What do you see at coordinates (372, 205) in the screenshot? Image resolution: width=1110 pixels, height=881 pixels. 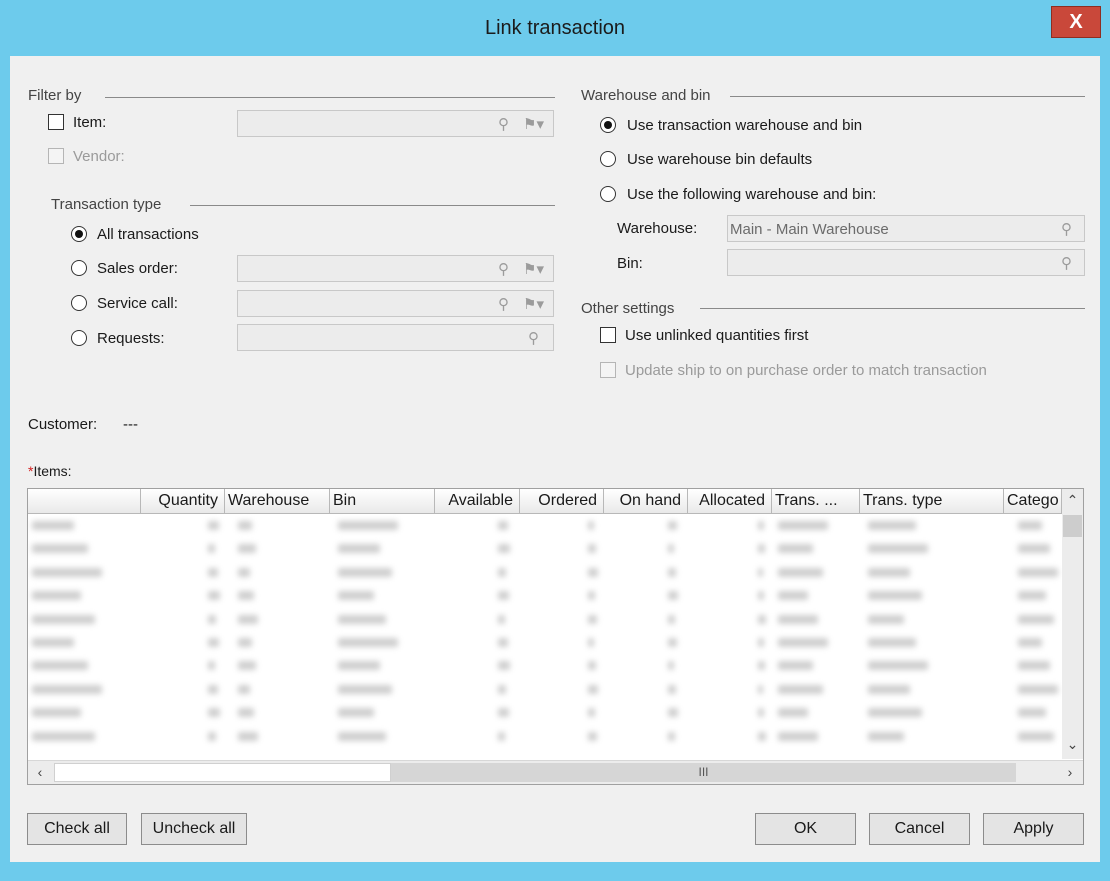 I see `transaction-type-divider` at bounding box center [372, 205].